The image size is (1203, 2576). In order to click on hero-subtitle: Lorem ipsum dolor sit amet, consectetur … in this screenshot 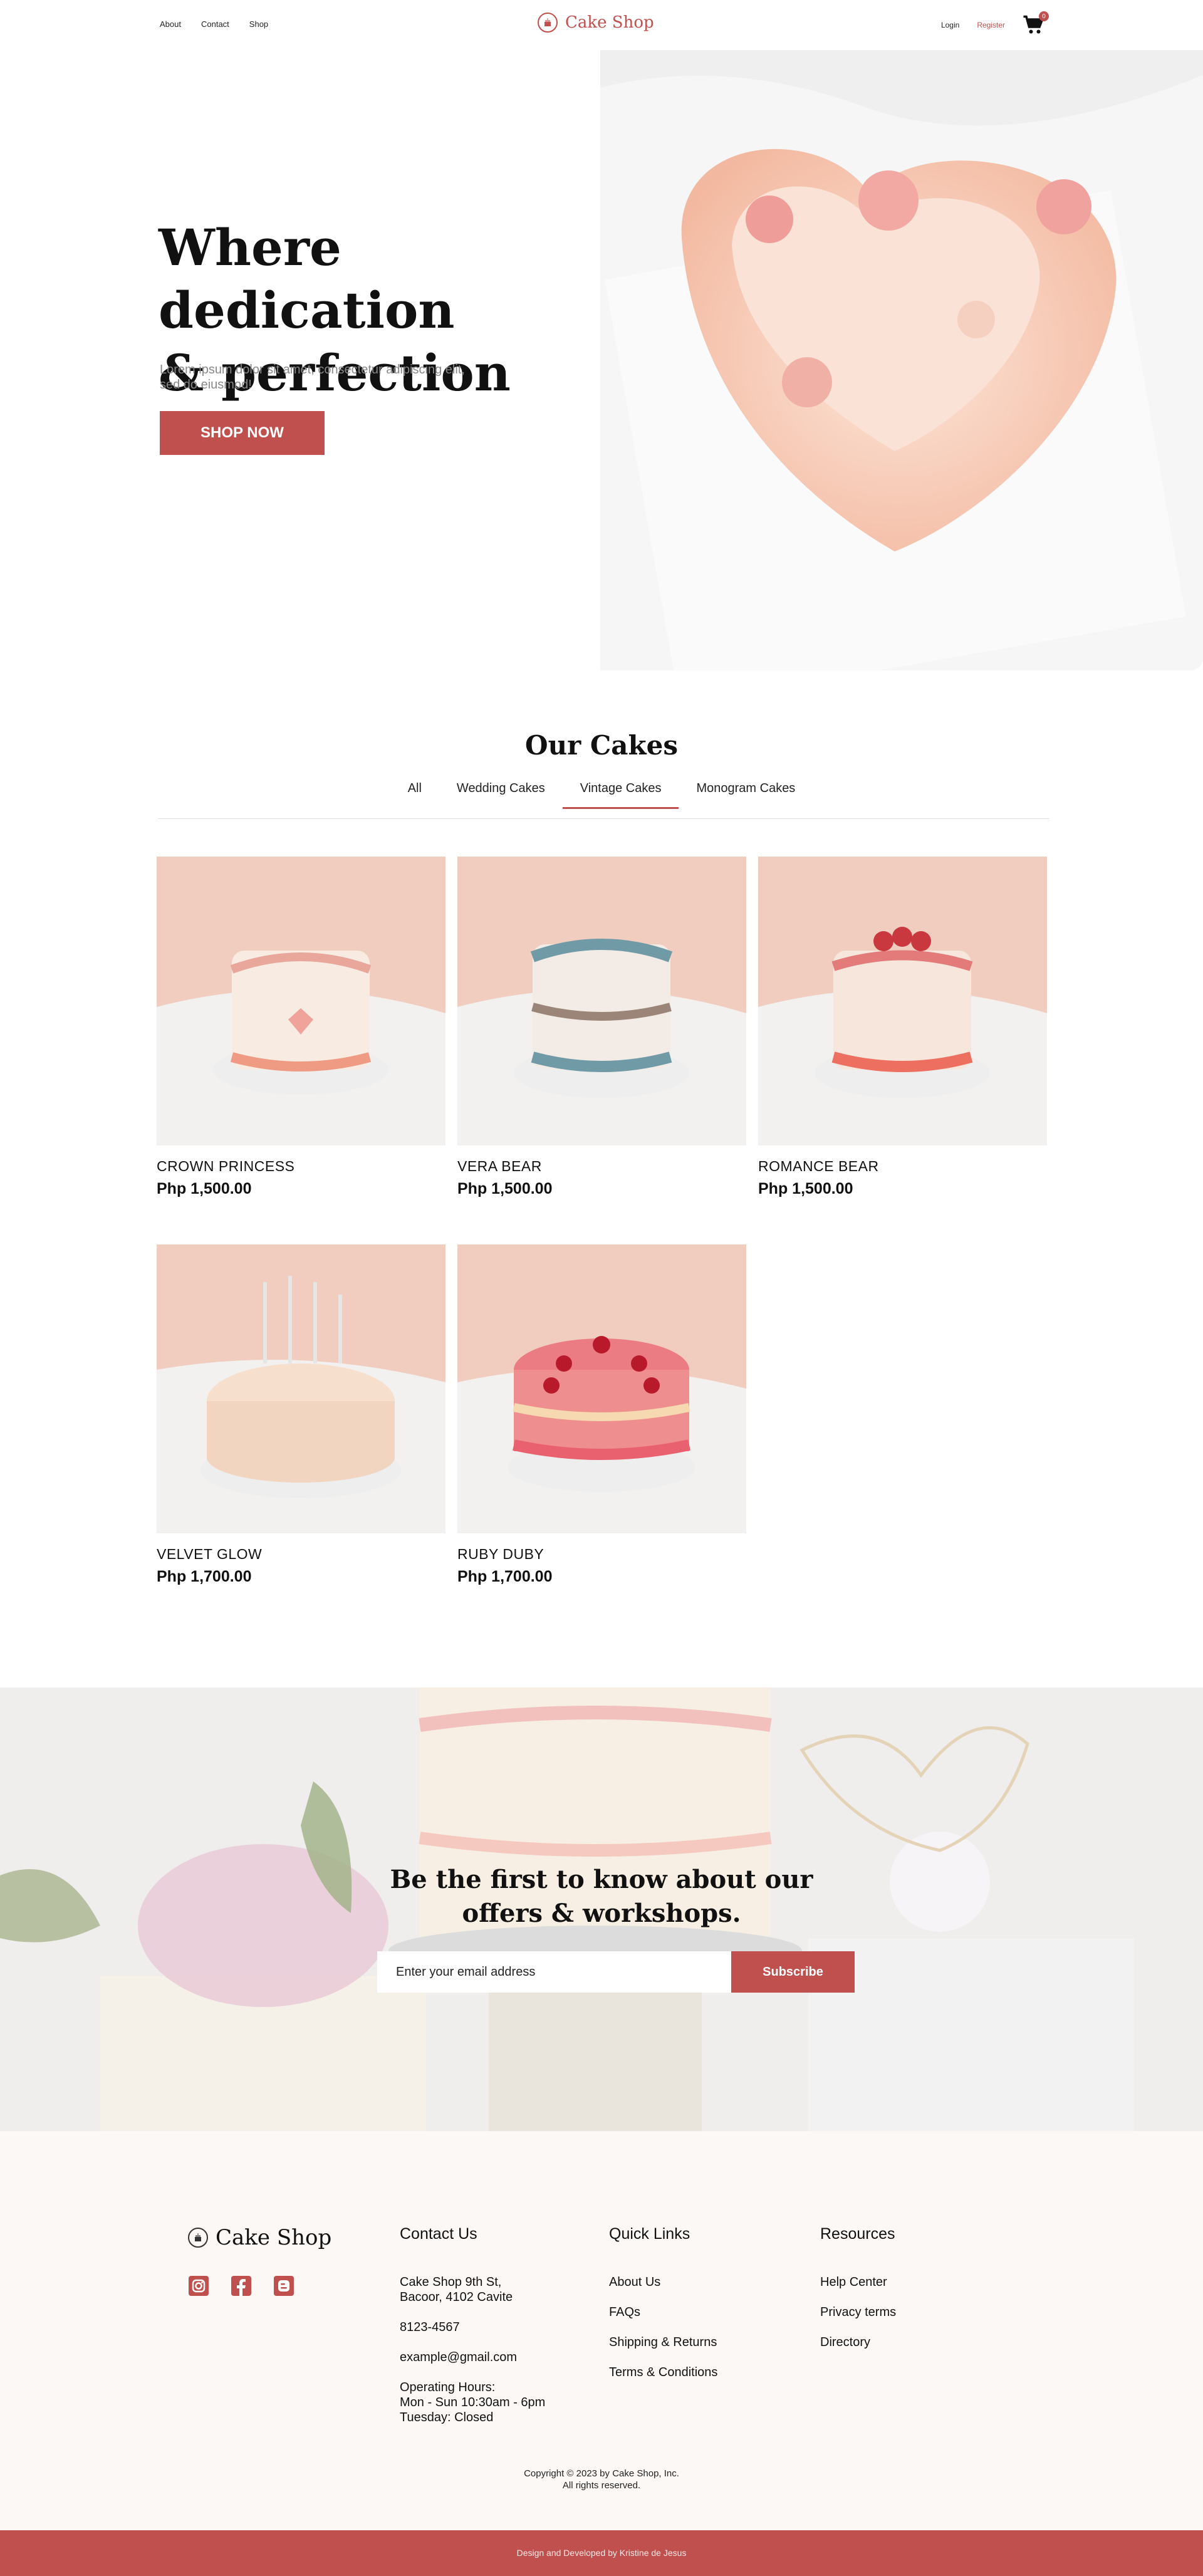, I will do `click(312, 377)`.